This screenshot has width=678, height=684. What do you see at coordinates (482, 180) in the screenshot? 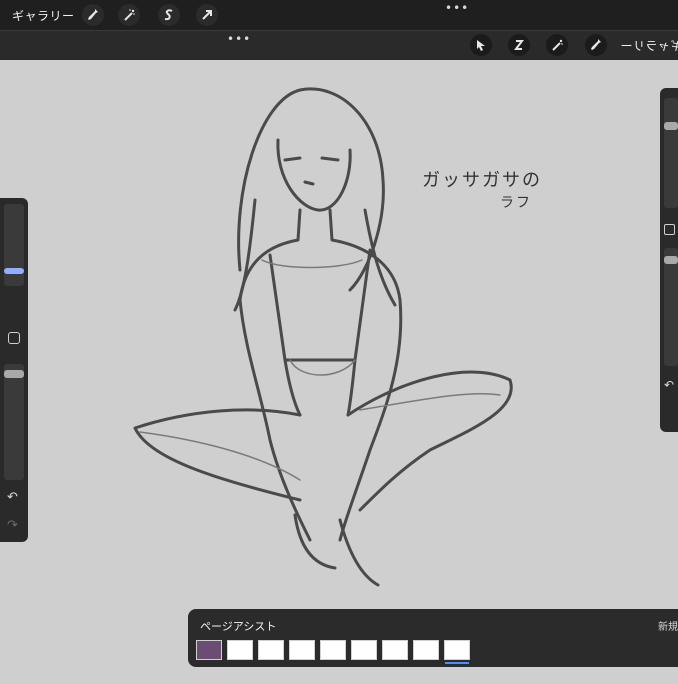
I see `note-line-1: ガッサガサの` at bounding box center [482, 180].